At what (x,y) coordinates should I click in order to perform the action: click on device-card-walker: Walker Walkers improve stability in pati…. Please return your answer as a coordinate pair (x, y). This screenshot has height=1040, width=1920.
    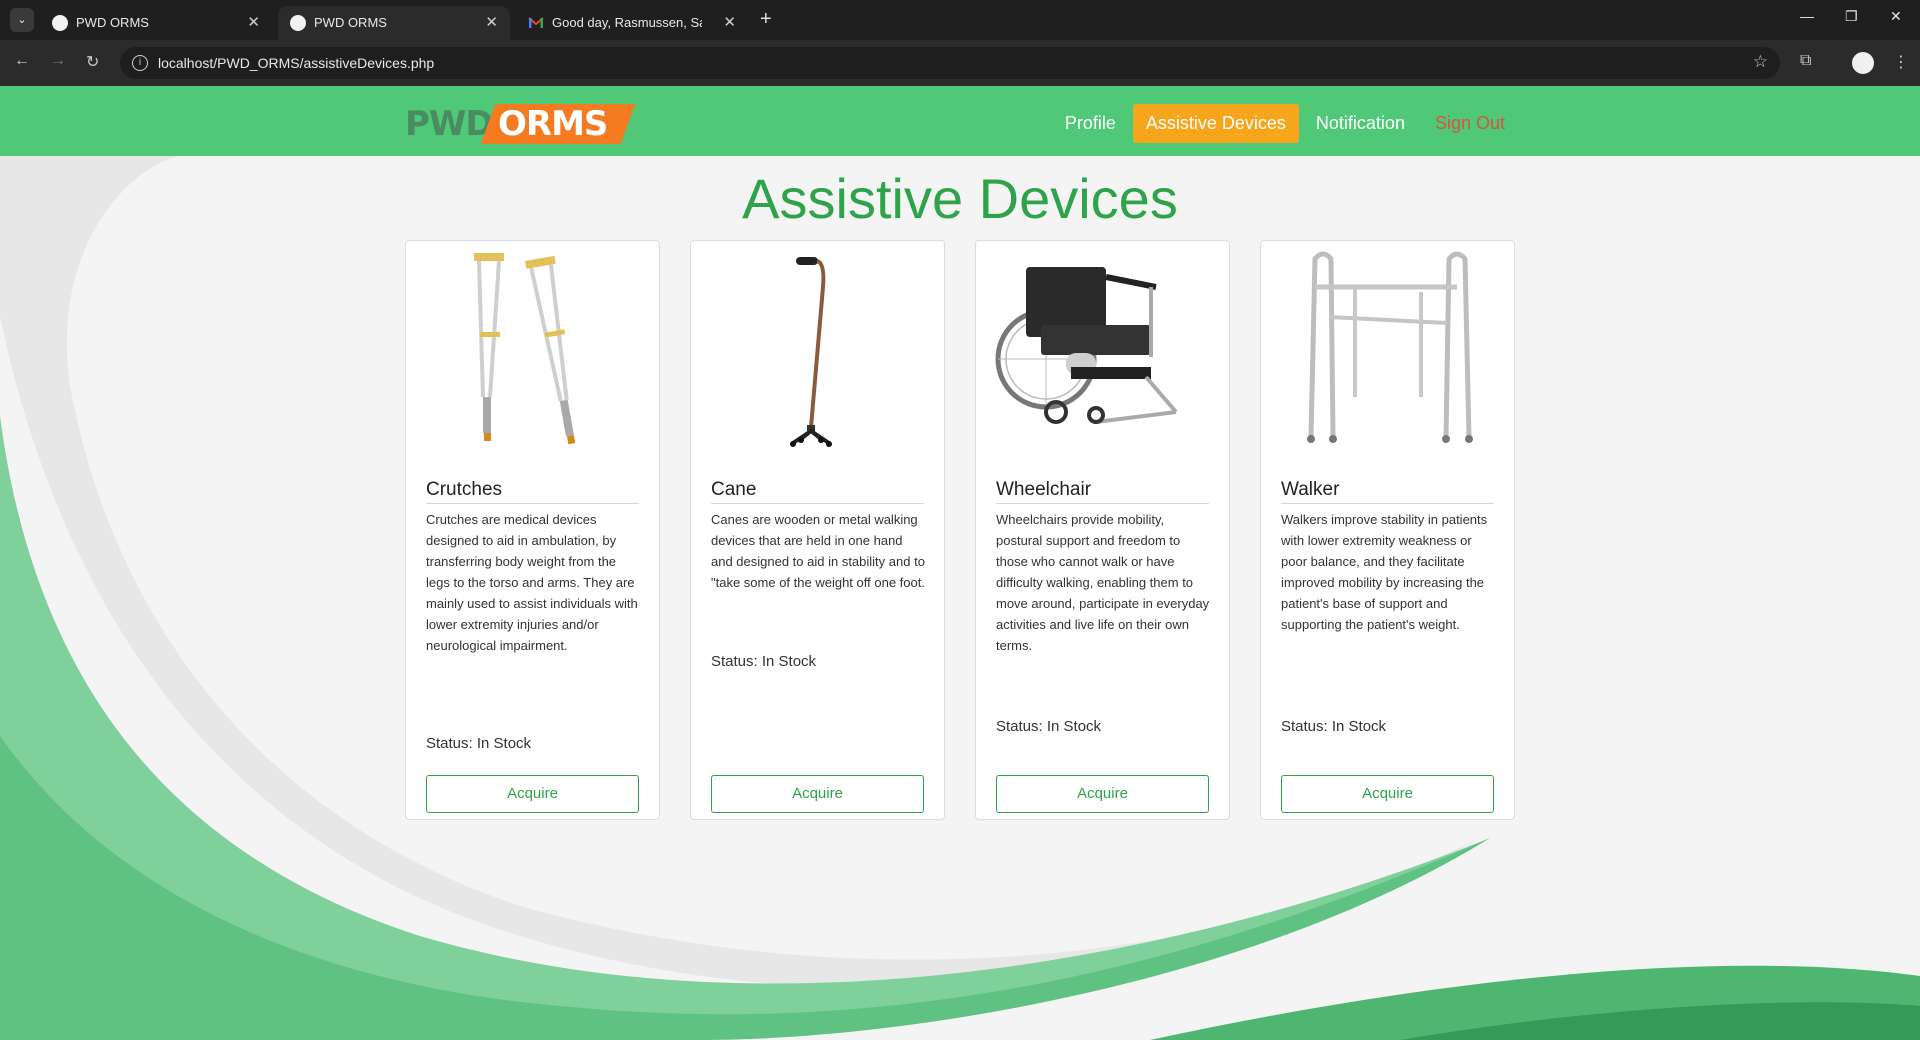
    Looking at the image, I should click on (1387, 530).